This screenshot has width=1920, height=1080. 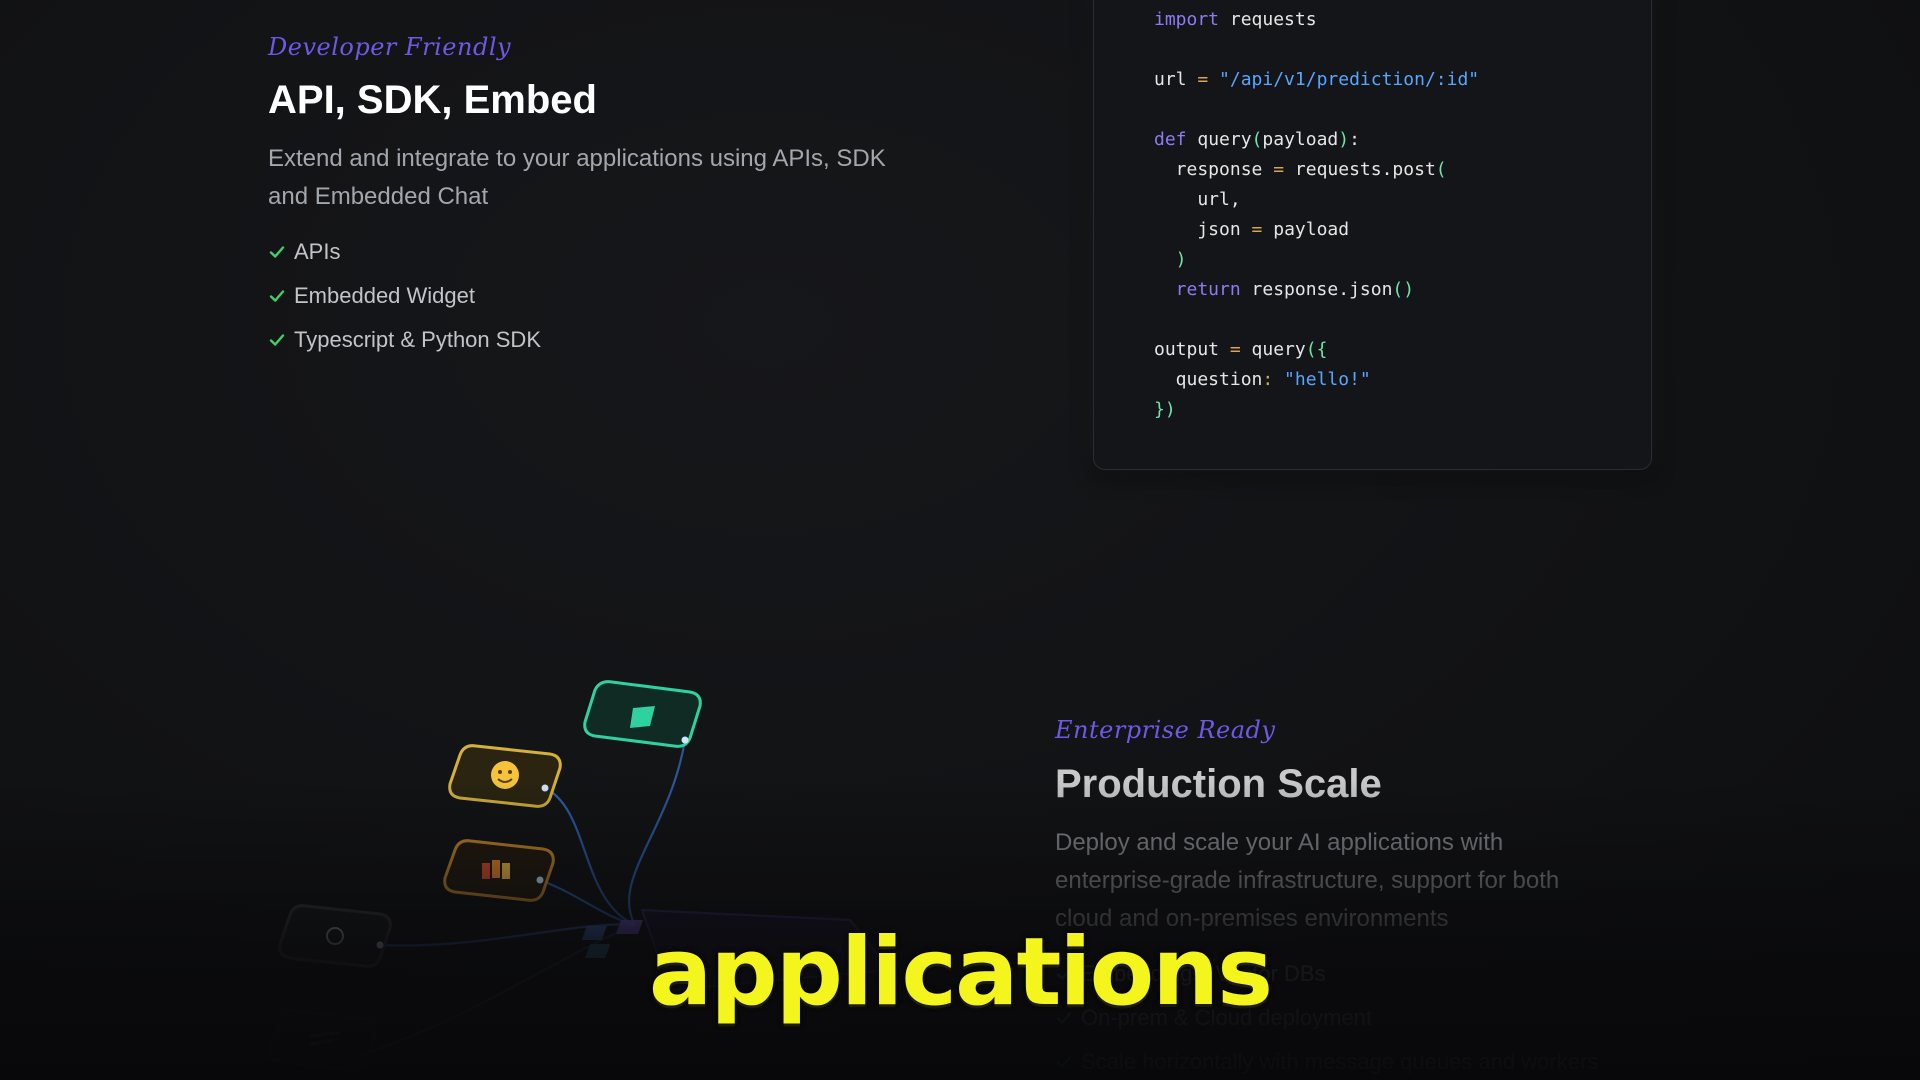 What do you see at coordinates (1268, 19) in the screenshot?
I see `code-token: requests` at bounding box center [1268, 19].